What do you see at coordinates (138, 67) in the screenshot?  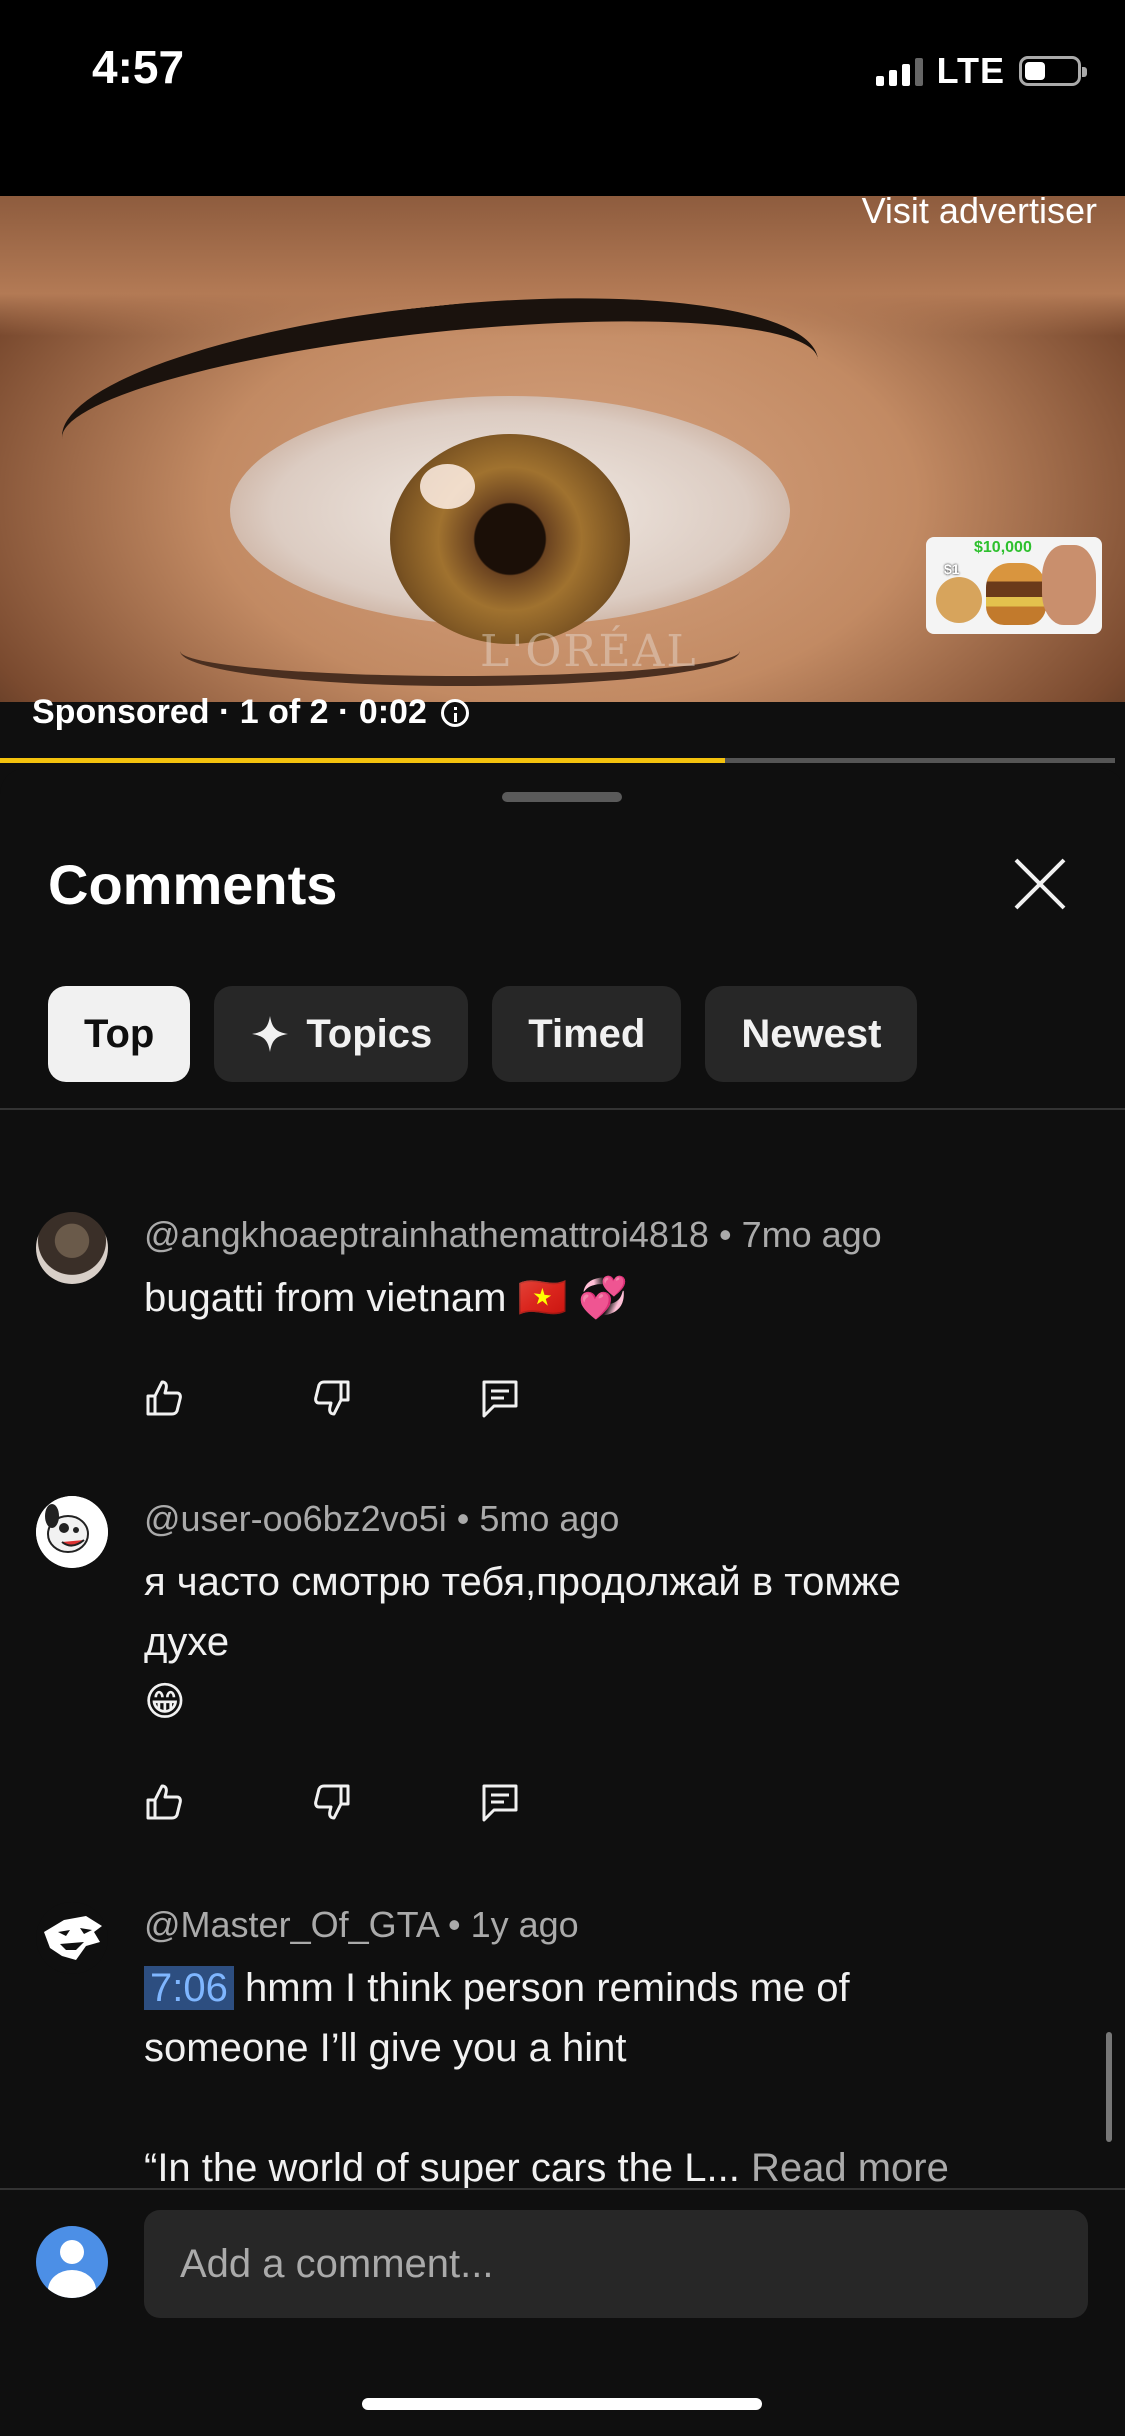 I see `status-time: 4:57` at bounding box center [138, 67].